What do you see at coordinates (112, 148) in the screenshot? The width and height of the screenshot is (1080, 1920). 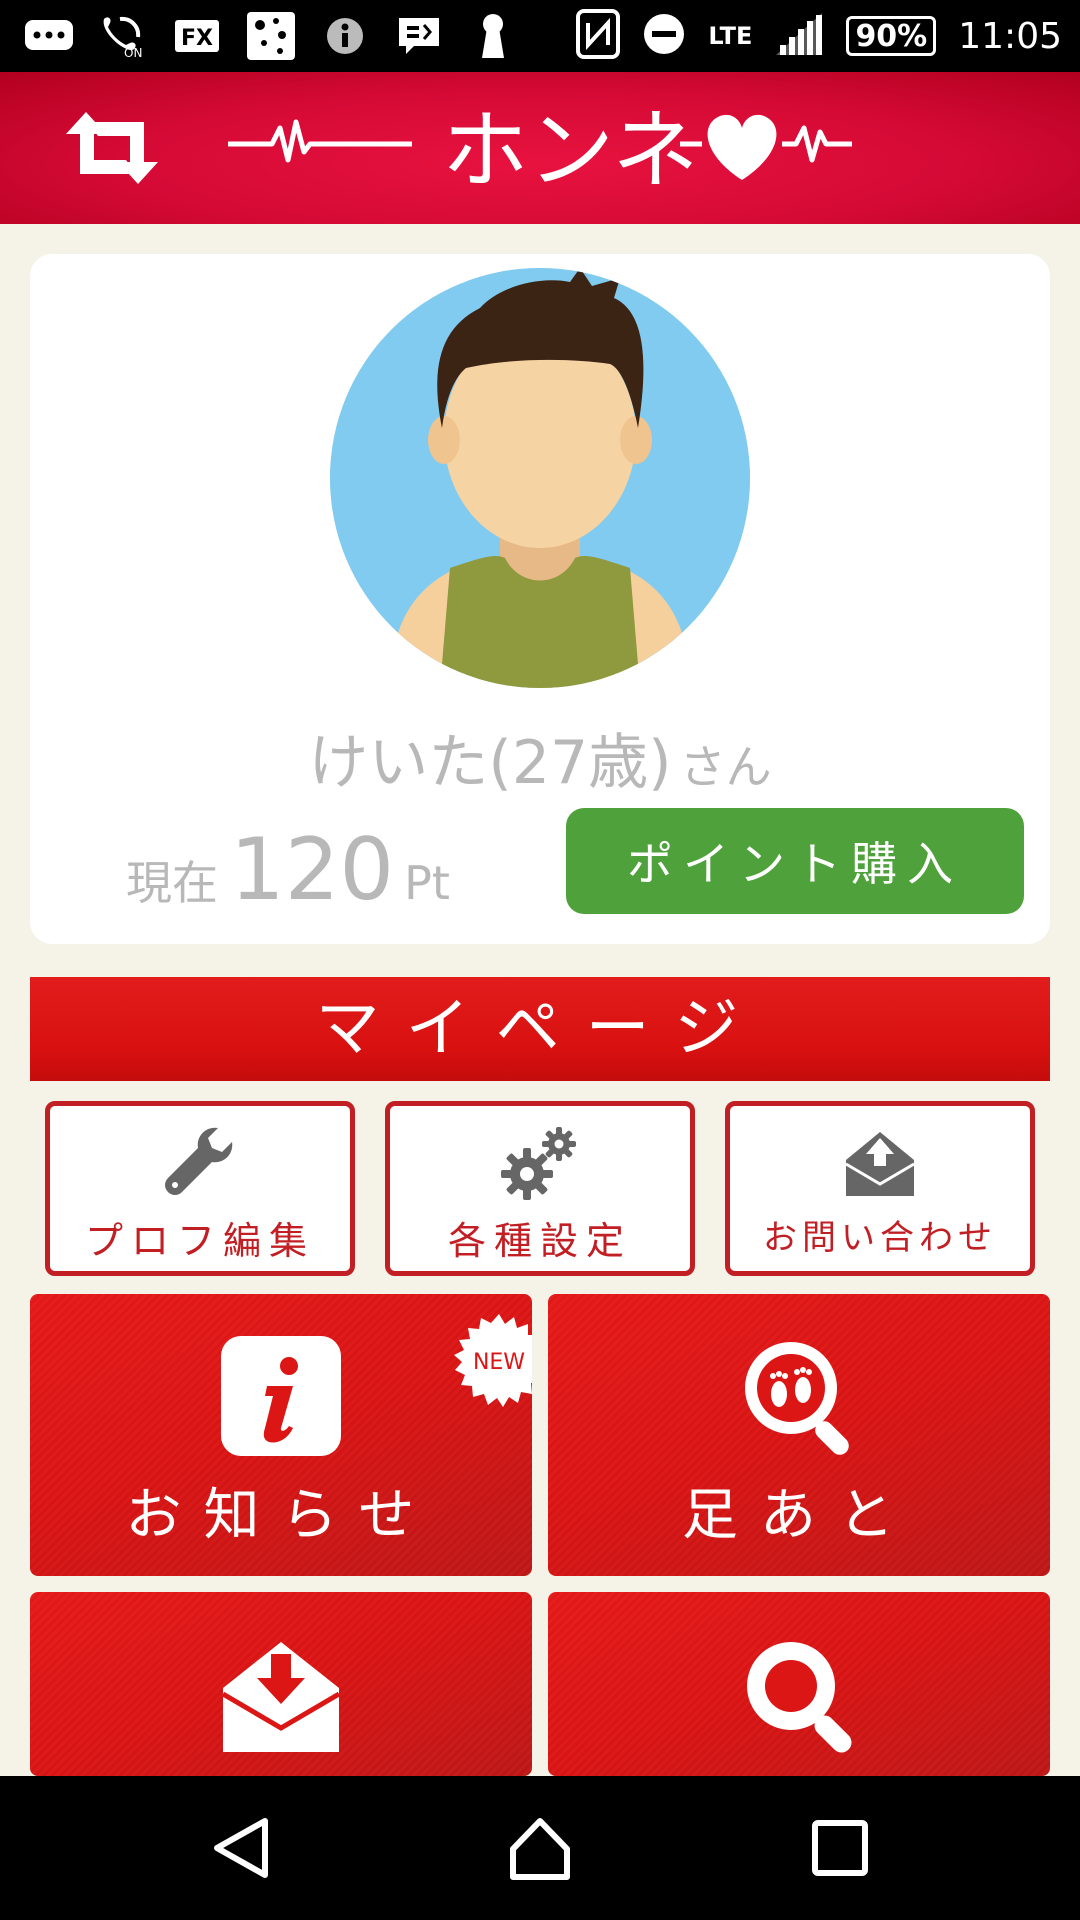 I see `swap-arrows-icon` at bounding box center [112, 148].